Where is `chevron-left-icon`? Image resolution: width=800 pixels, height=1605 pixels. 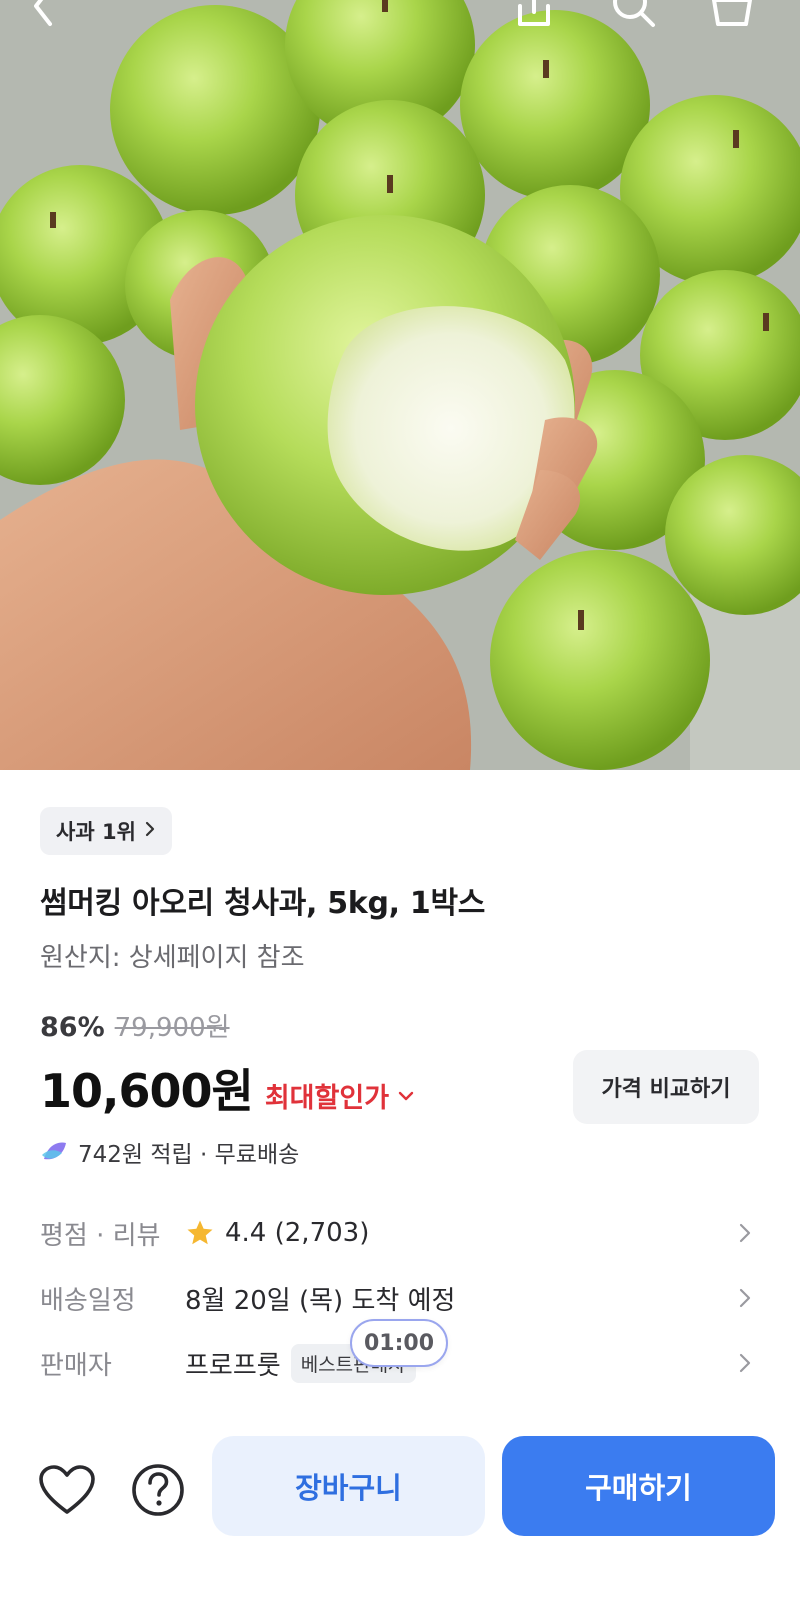
chevron-left-icon is located at coordinates (52, 15).